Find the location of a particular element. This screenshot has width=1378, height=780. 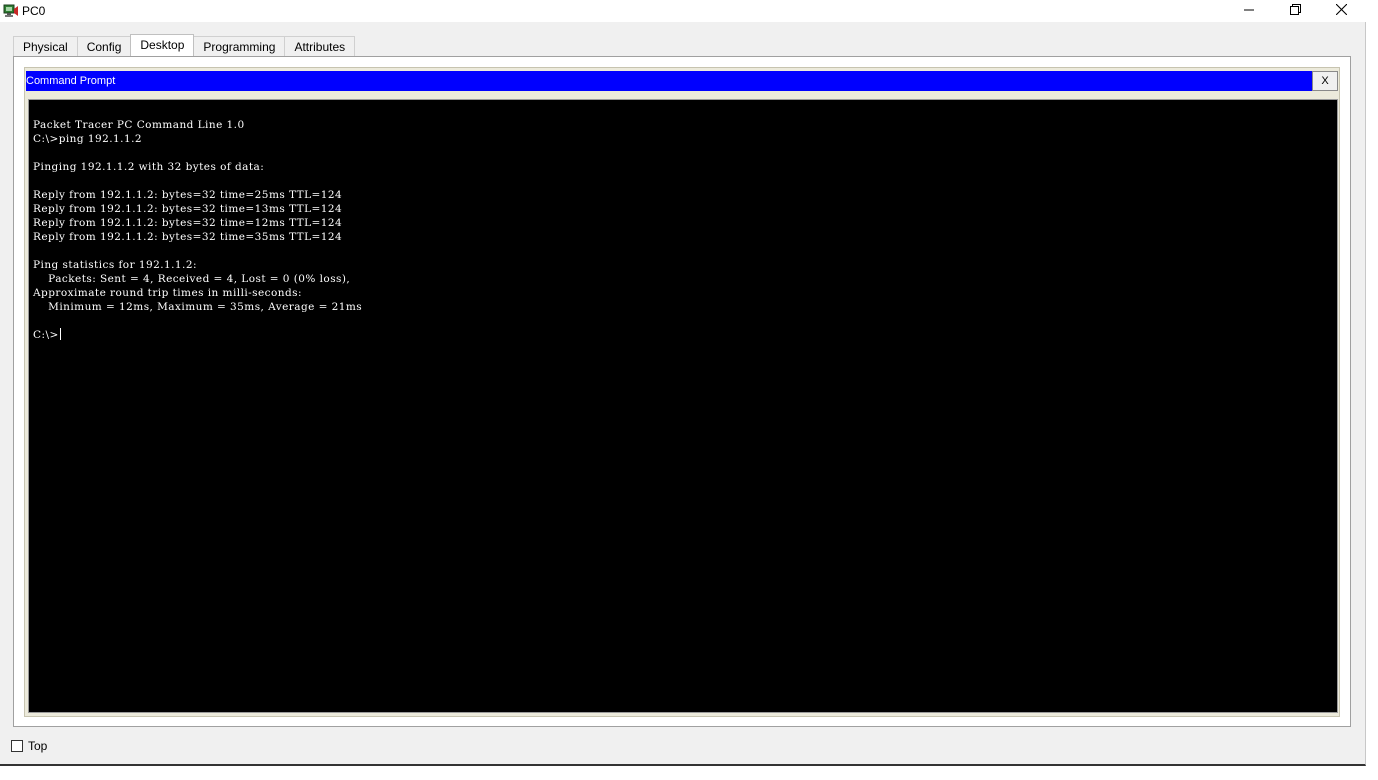

minimize-icon is located at coordinates (1249, 11).